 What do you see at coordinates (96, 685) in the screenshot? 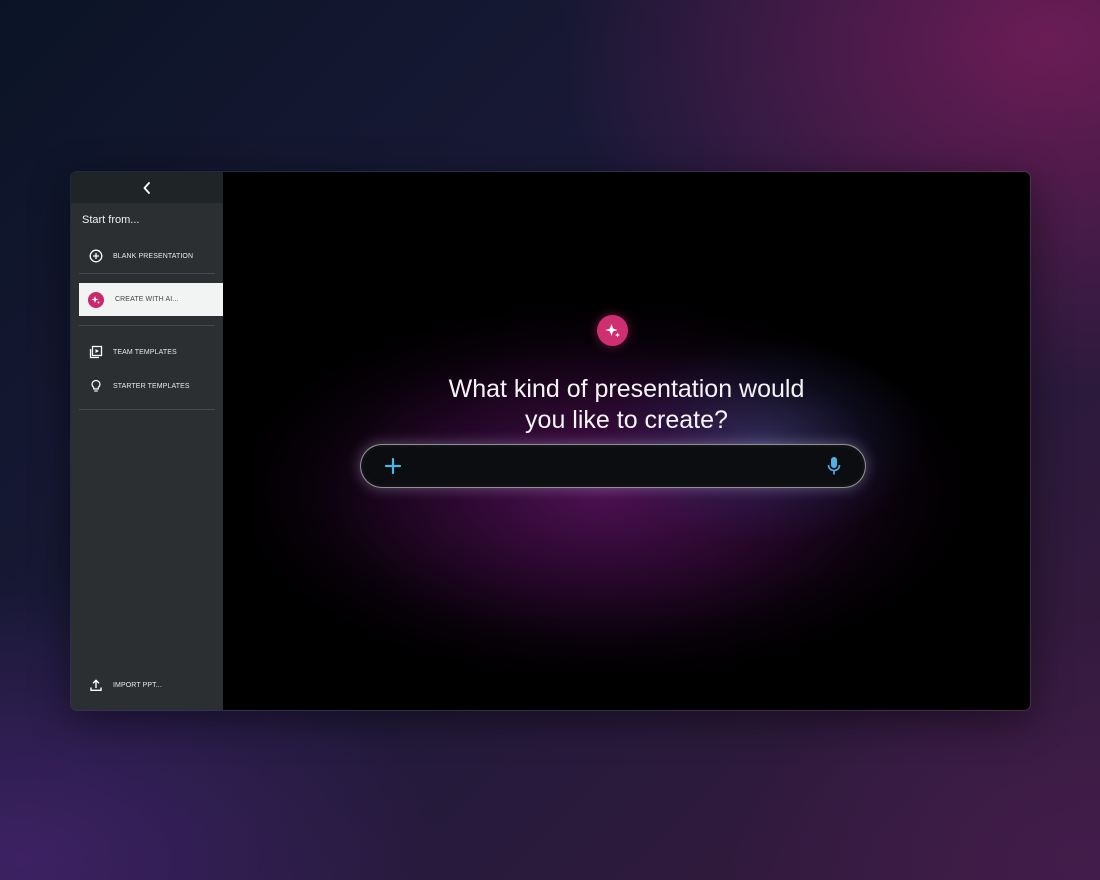
I see `upload-icon` at bounding box center [96, 685].